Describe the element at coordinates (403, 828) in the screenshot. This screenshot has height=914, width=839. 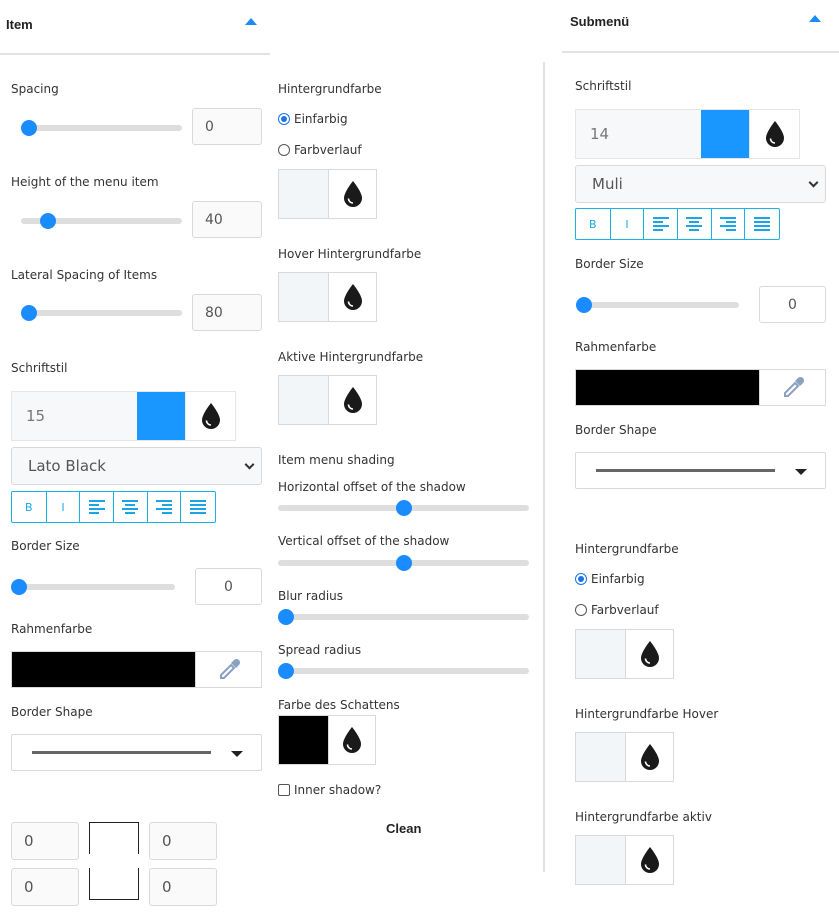
I see `clean-button: Clean` at that location.